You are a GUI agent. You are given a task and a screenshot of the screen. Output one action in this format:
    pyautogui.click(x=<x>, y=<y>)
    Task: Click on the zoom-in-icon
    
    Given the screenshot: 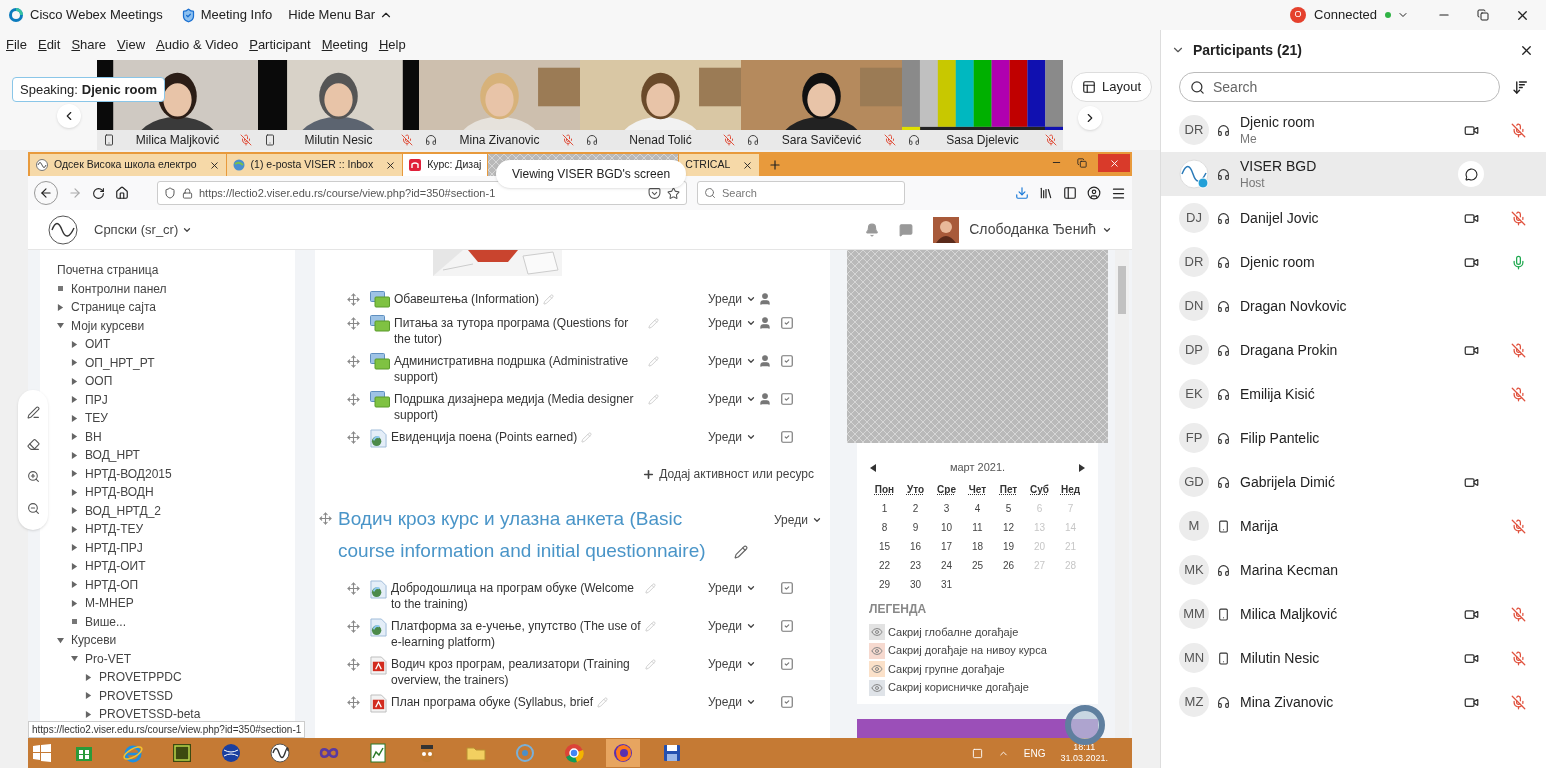 What is the action you would take?
    pyautogui.click(x=33, y=476)
    